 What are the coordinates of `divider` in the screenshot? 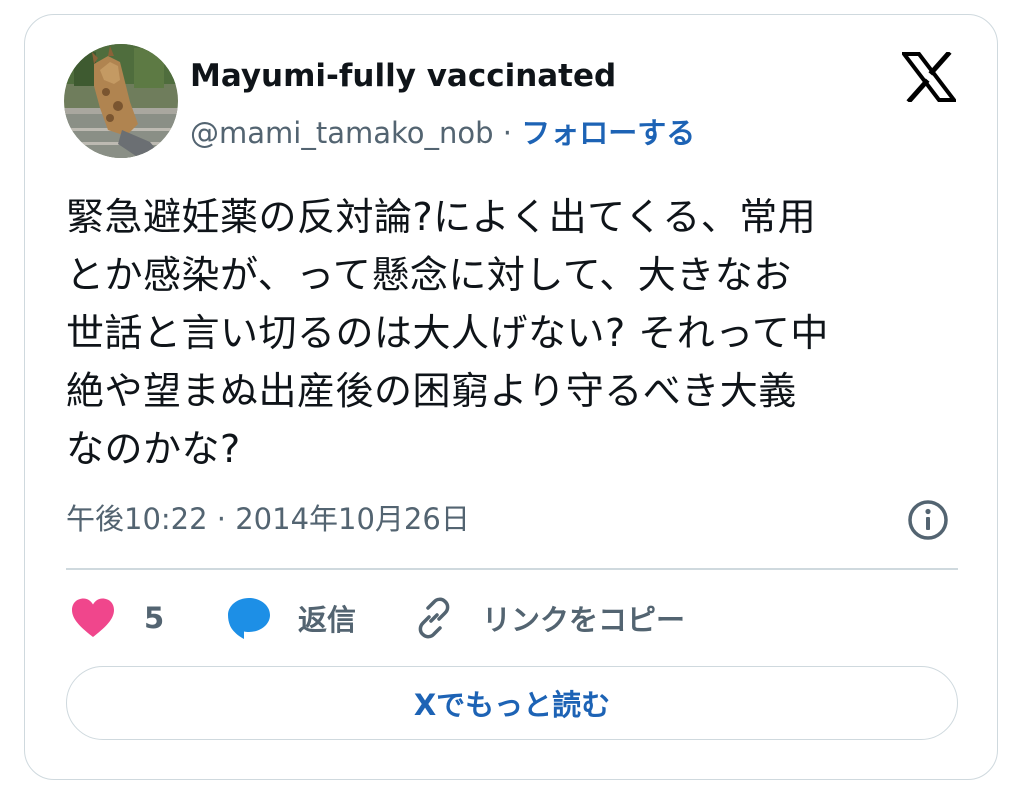 It's located at (512, 569).